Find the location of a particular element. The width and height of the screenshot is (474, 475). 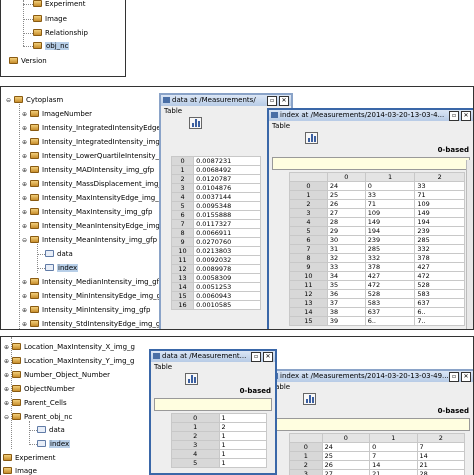

tree-node-parent-obj-nc: ⊖Parent_obj_nc is located at coordinates (37, 417).